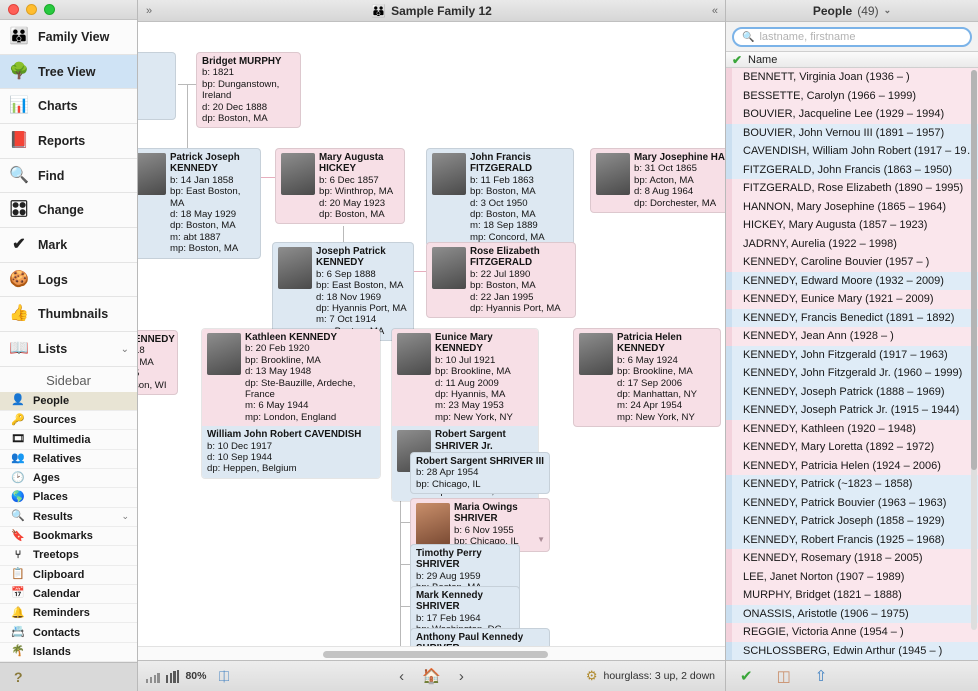  Describe the element at coordinates (68, 595) in the screenshot. I see `sidebar-item-calendar: 📅 Calendar` at that location.